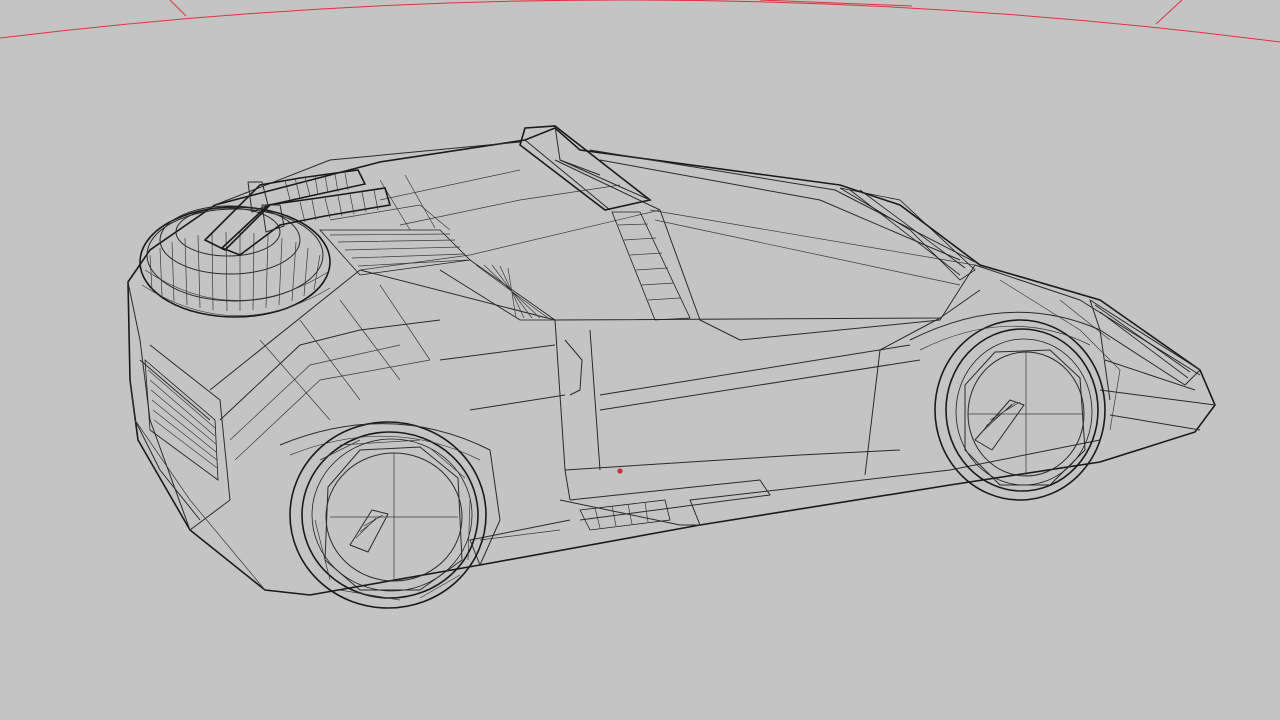 The image size is (1280, 720). Describe the element at coordinates (284, 430) in the screenshot. I see `car-front-nose` at that location.